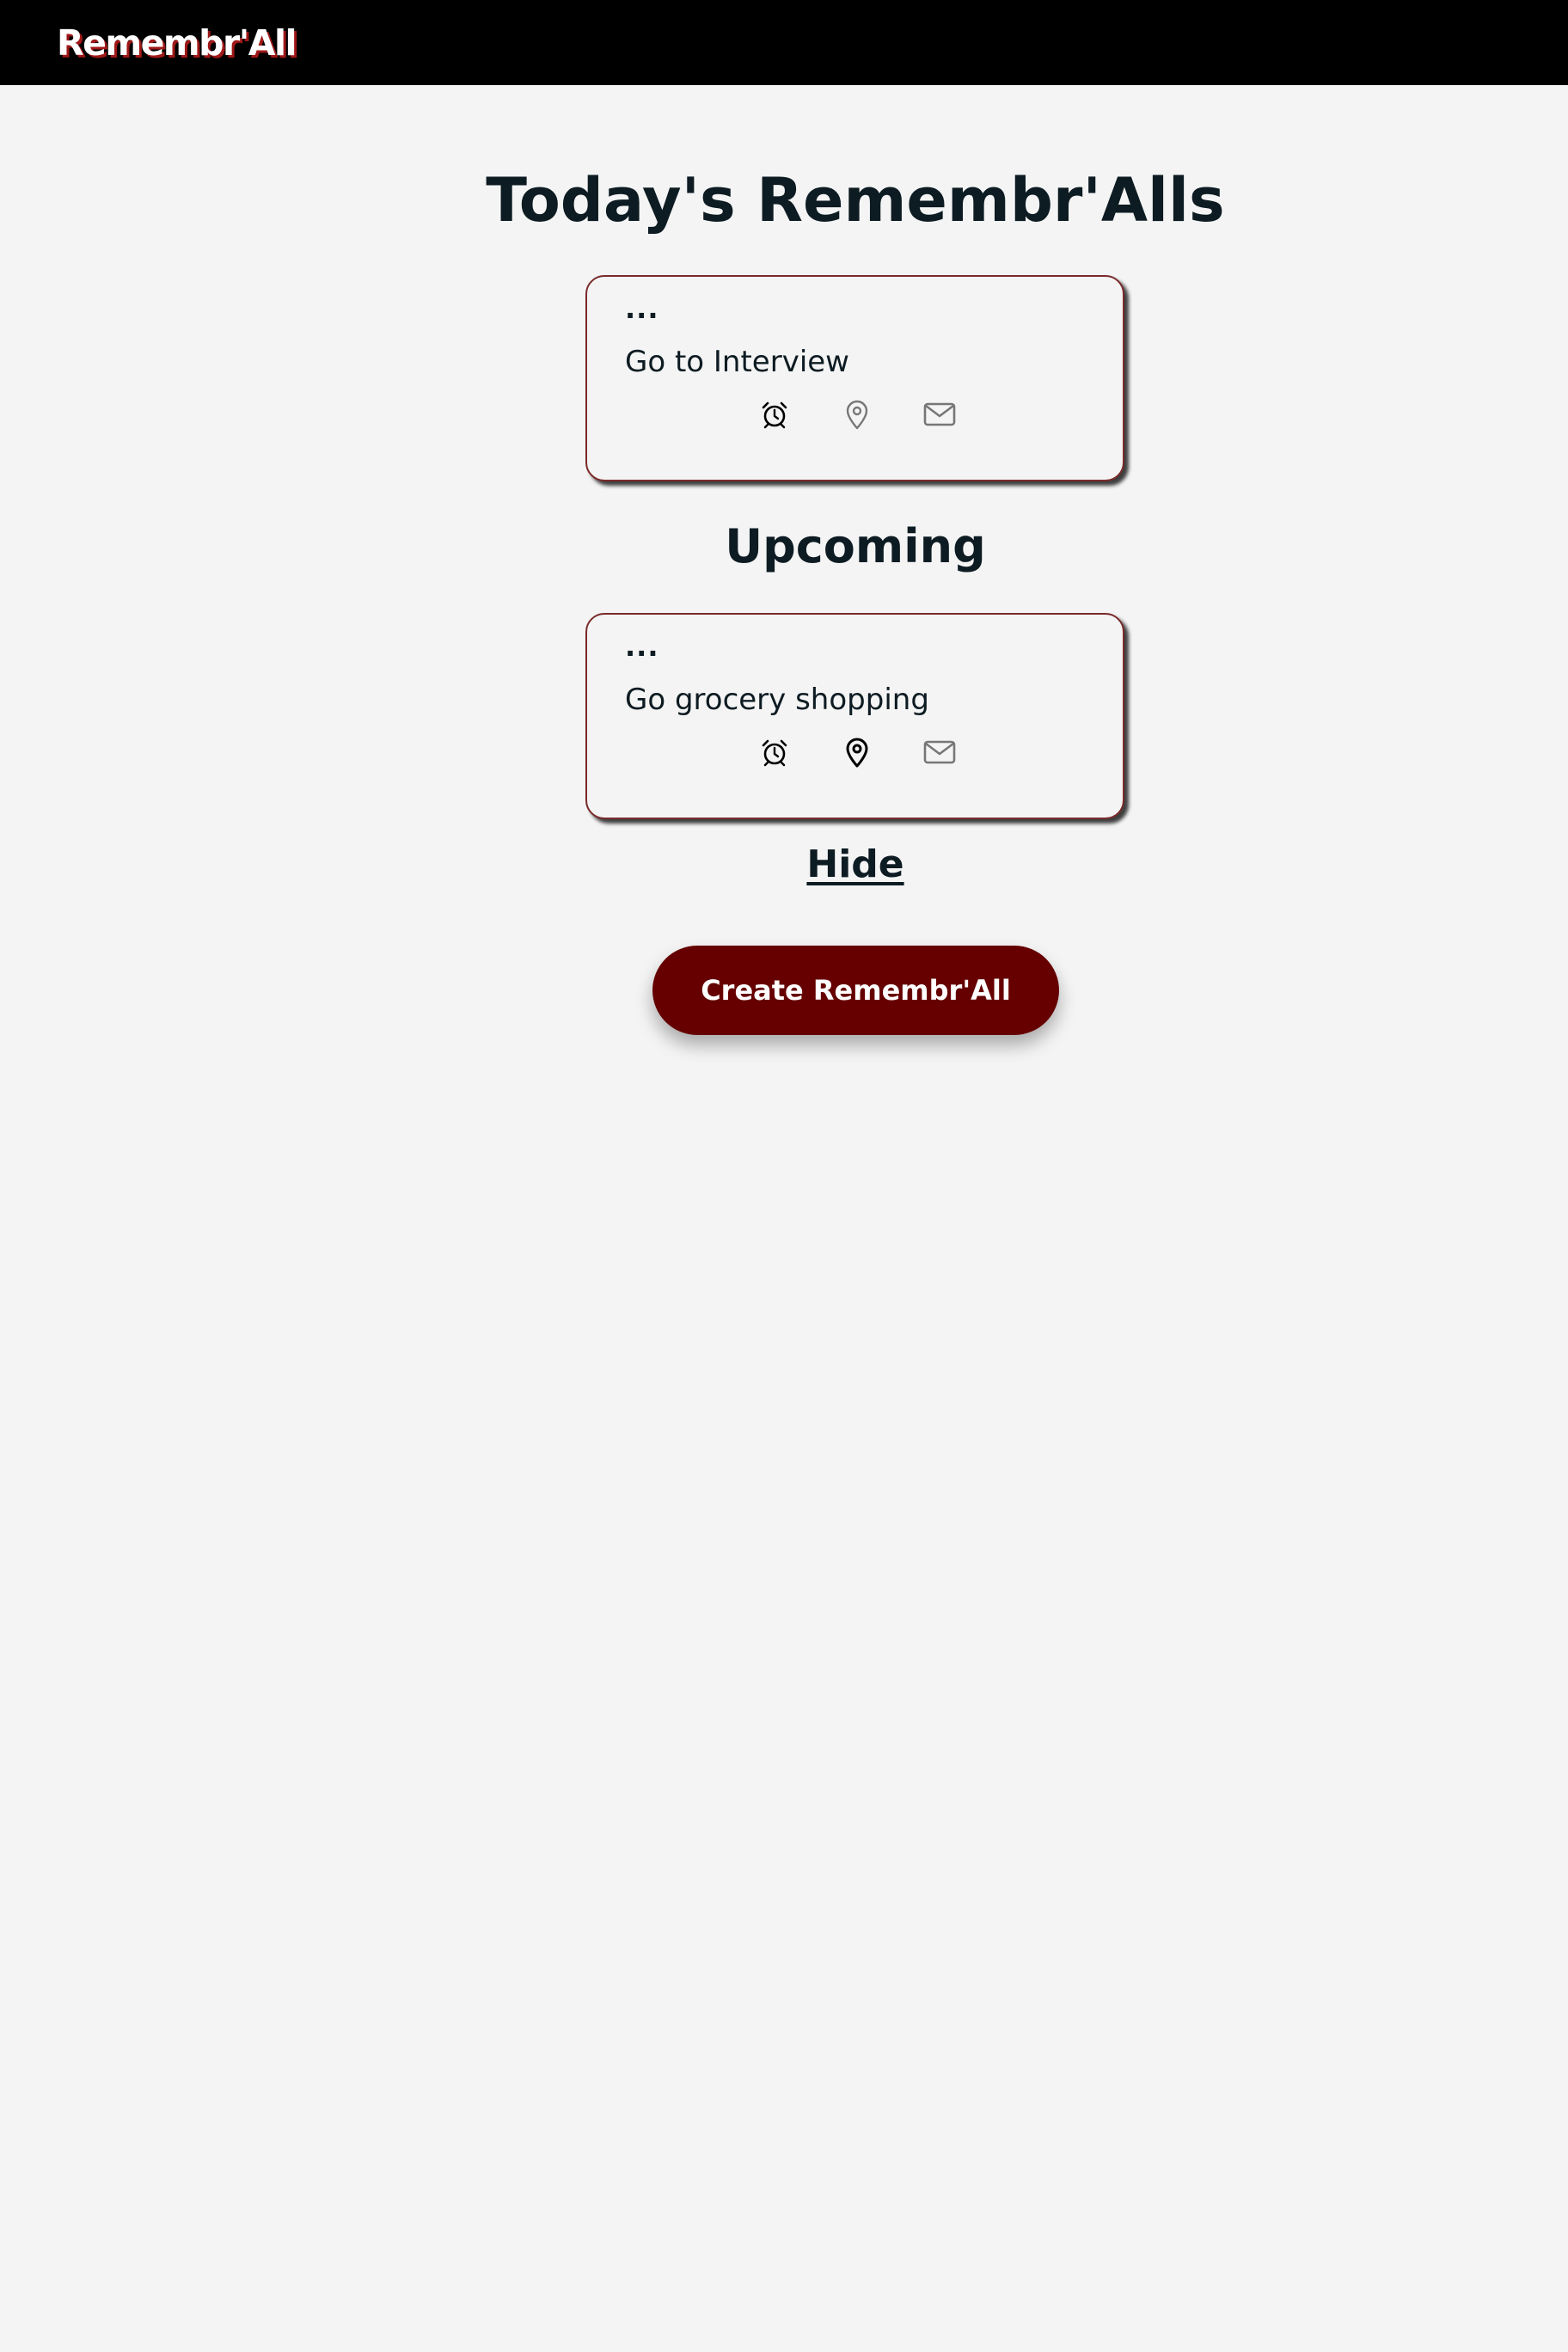 This screenshot has height=2352, width=1568. What do you see at coordinates (855, 200) in the screenshot?
I see `page-title: Today's Remembr'Alls` at bounding box center [855, 200].